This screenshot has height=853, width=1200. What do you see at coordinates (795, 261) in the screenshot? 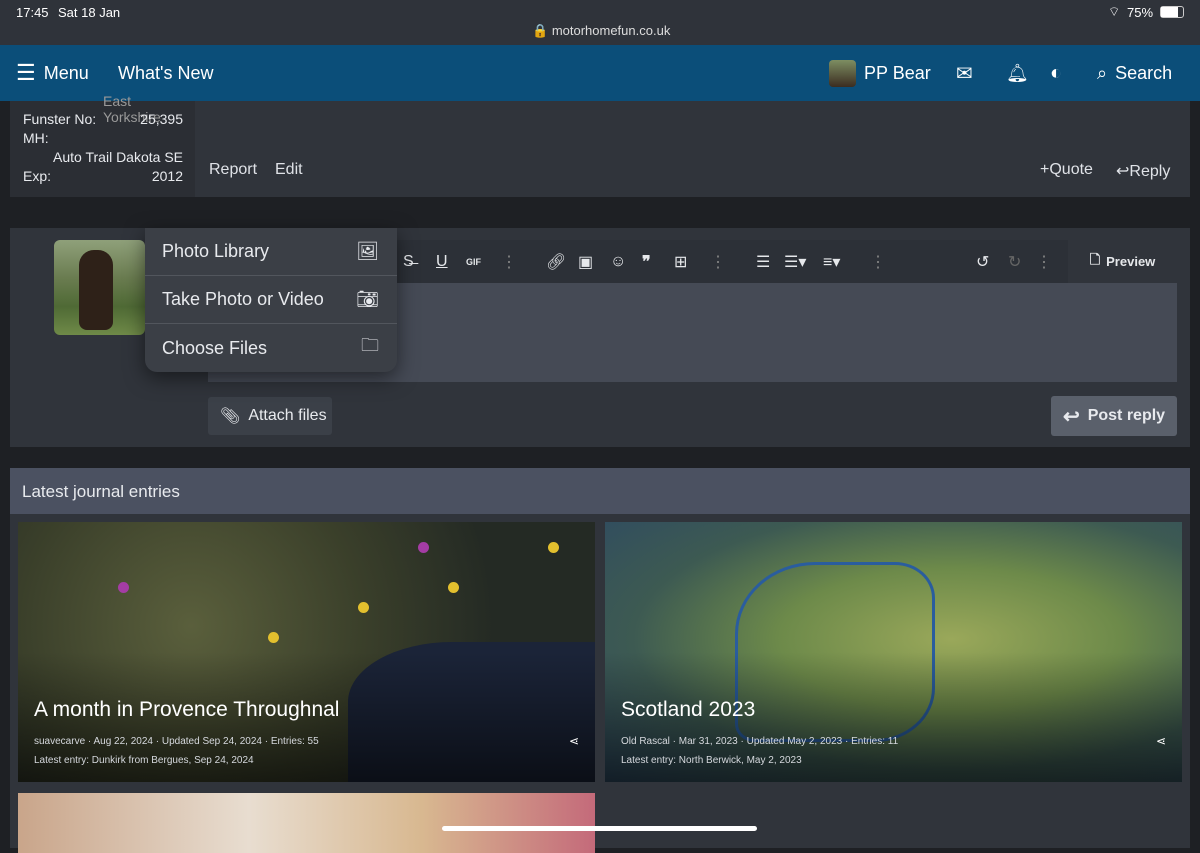
I see `unordered-list-icon: ☰▾` at bounding box center [795, 261].